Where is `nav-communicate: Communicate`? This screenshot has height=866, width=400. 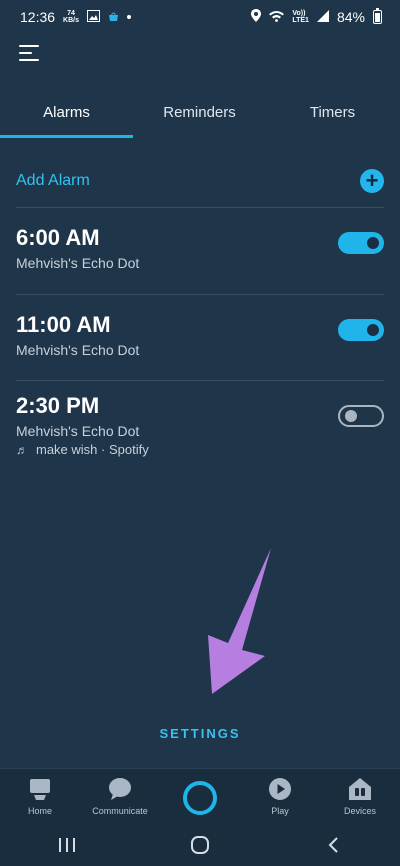
nav-communicate: Communicate is located at coordinates (120, 796).